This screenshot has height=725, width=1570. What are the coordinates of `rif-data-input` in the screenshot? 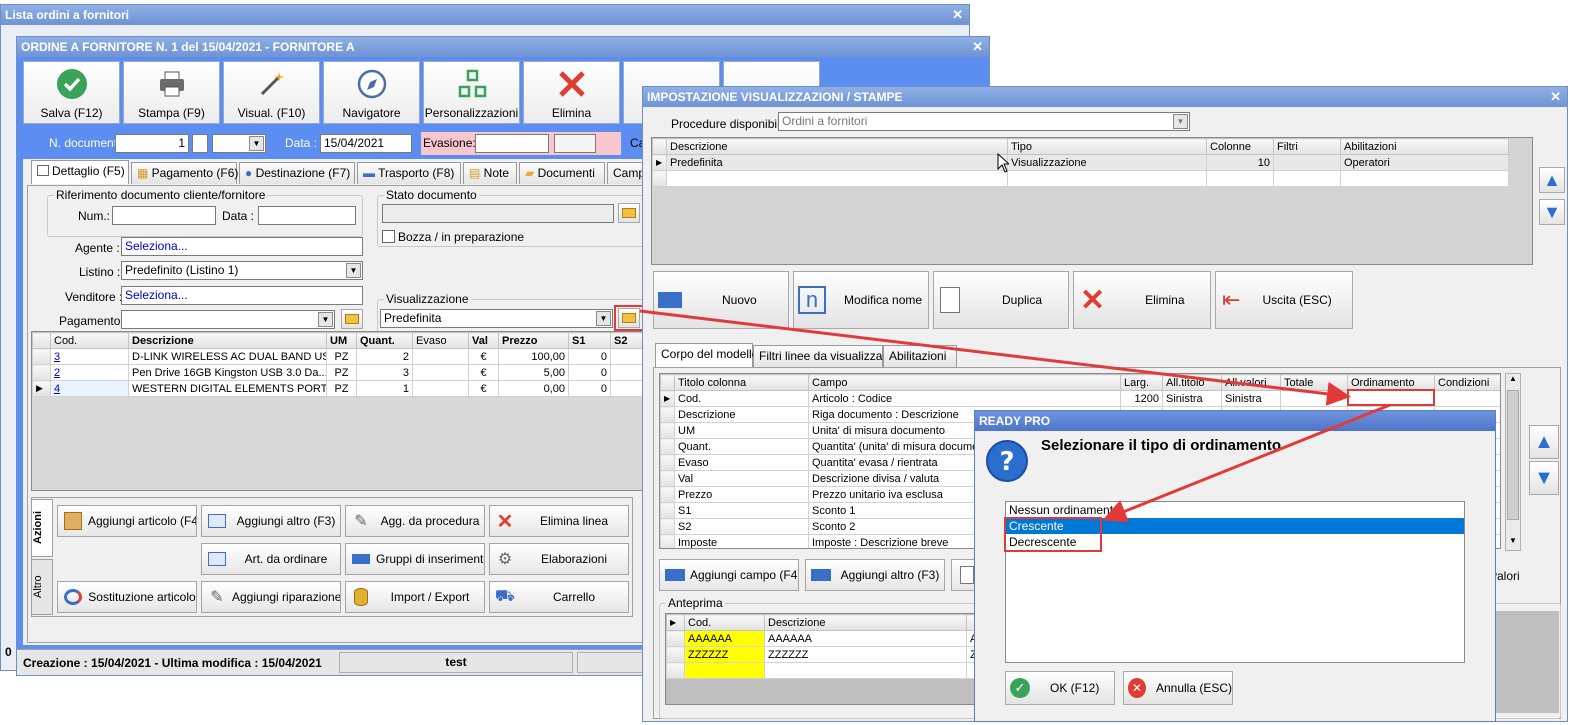 It's located at (307, 215).